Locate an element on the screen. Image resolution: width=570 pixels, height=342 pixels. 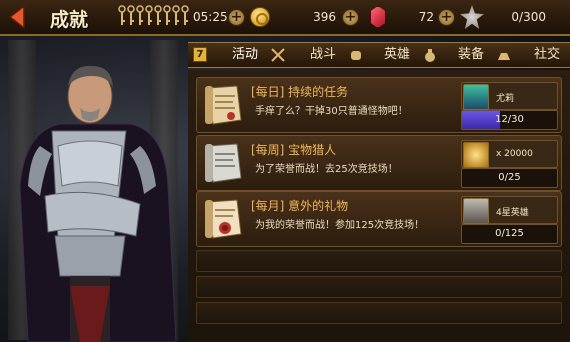
achievement-reward: x 20000 0/25 is located at coordinates (509, 164).